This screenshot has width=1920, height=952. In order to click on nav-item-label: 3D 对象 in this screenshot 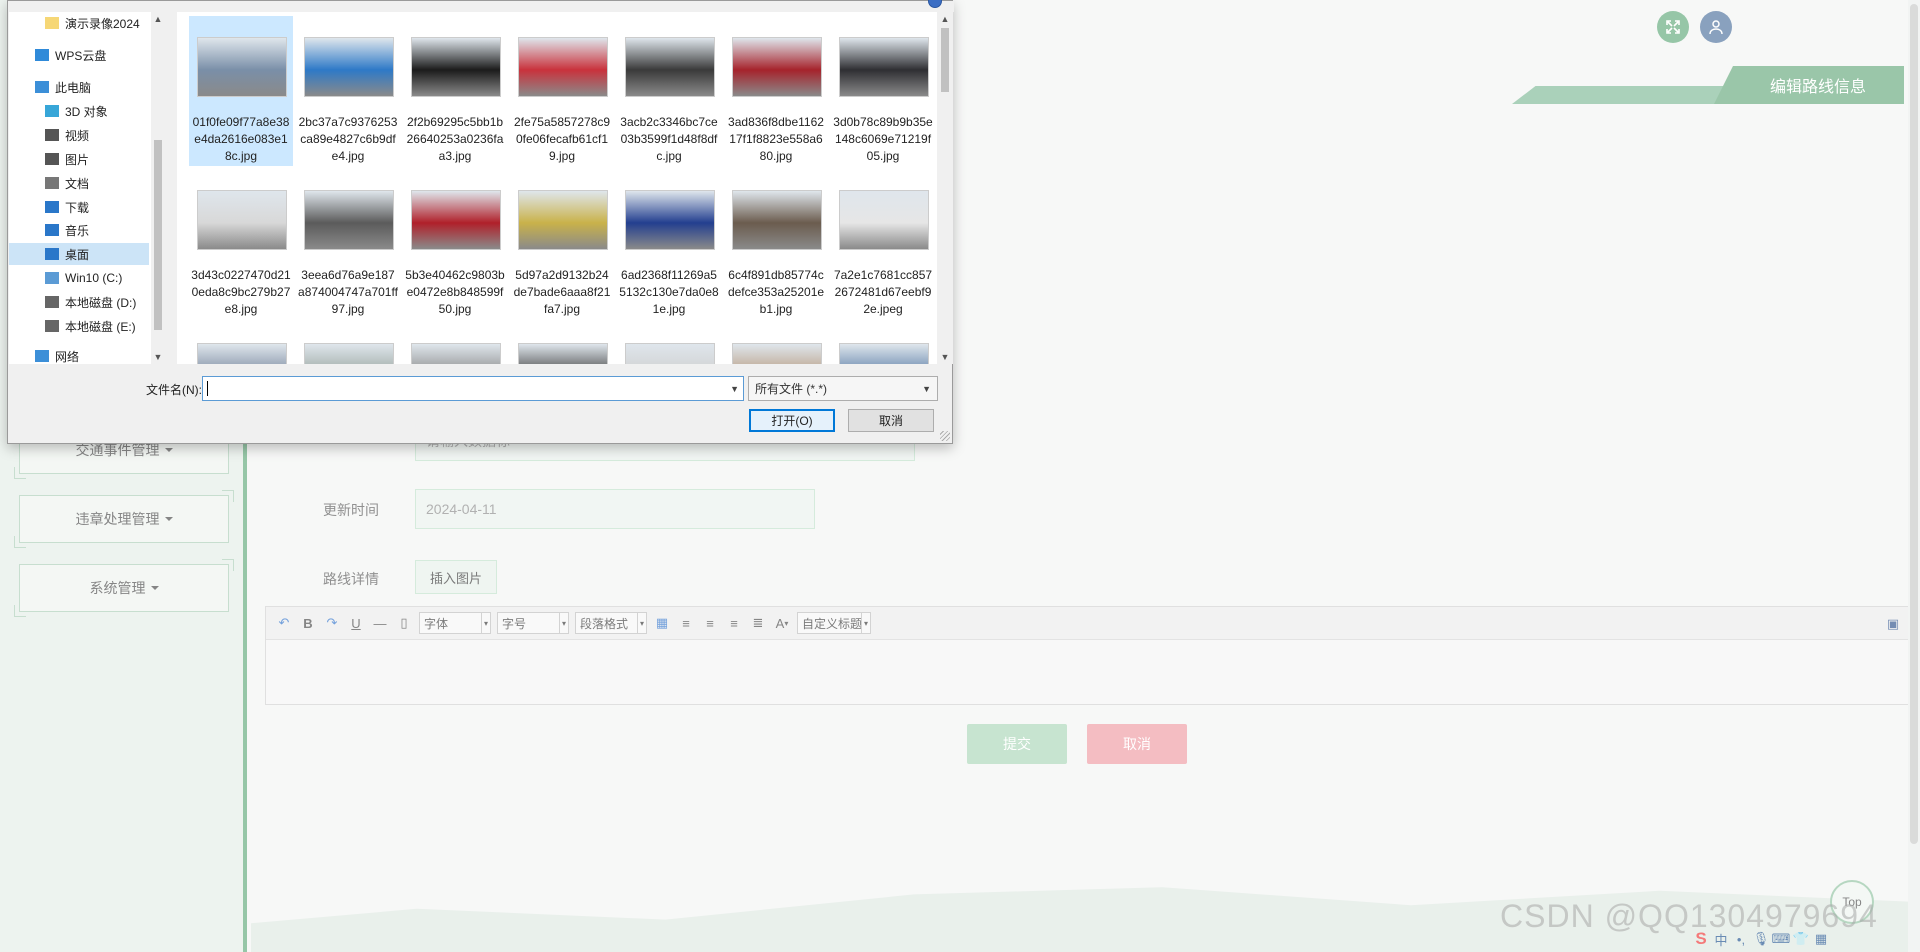, I will do `click(86, 111)`.